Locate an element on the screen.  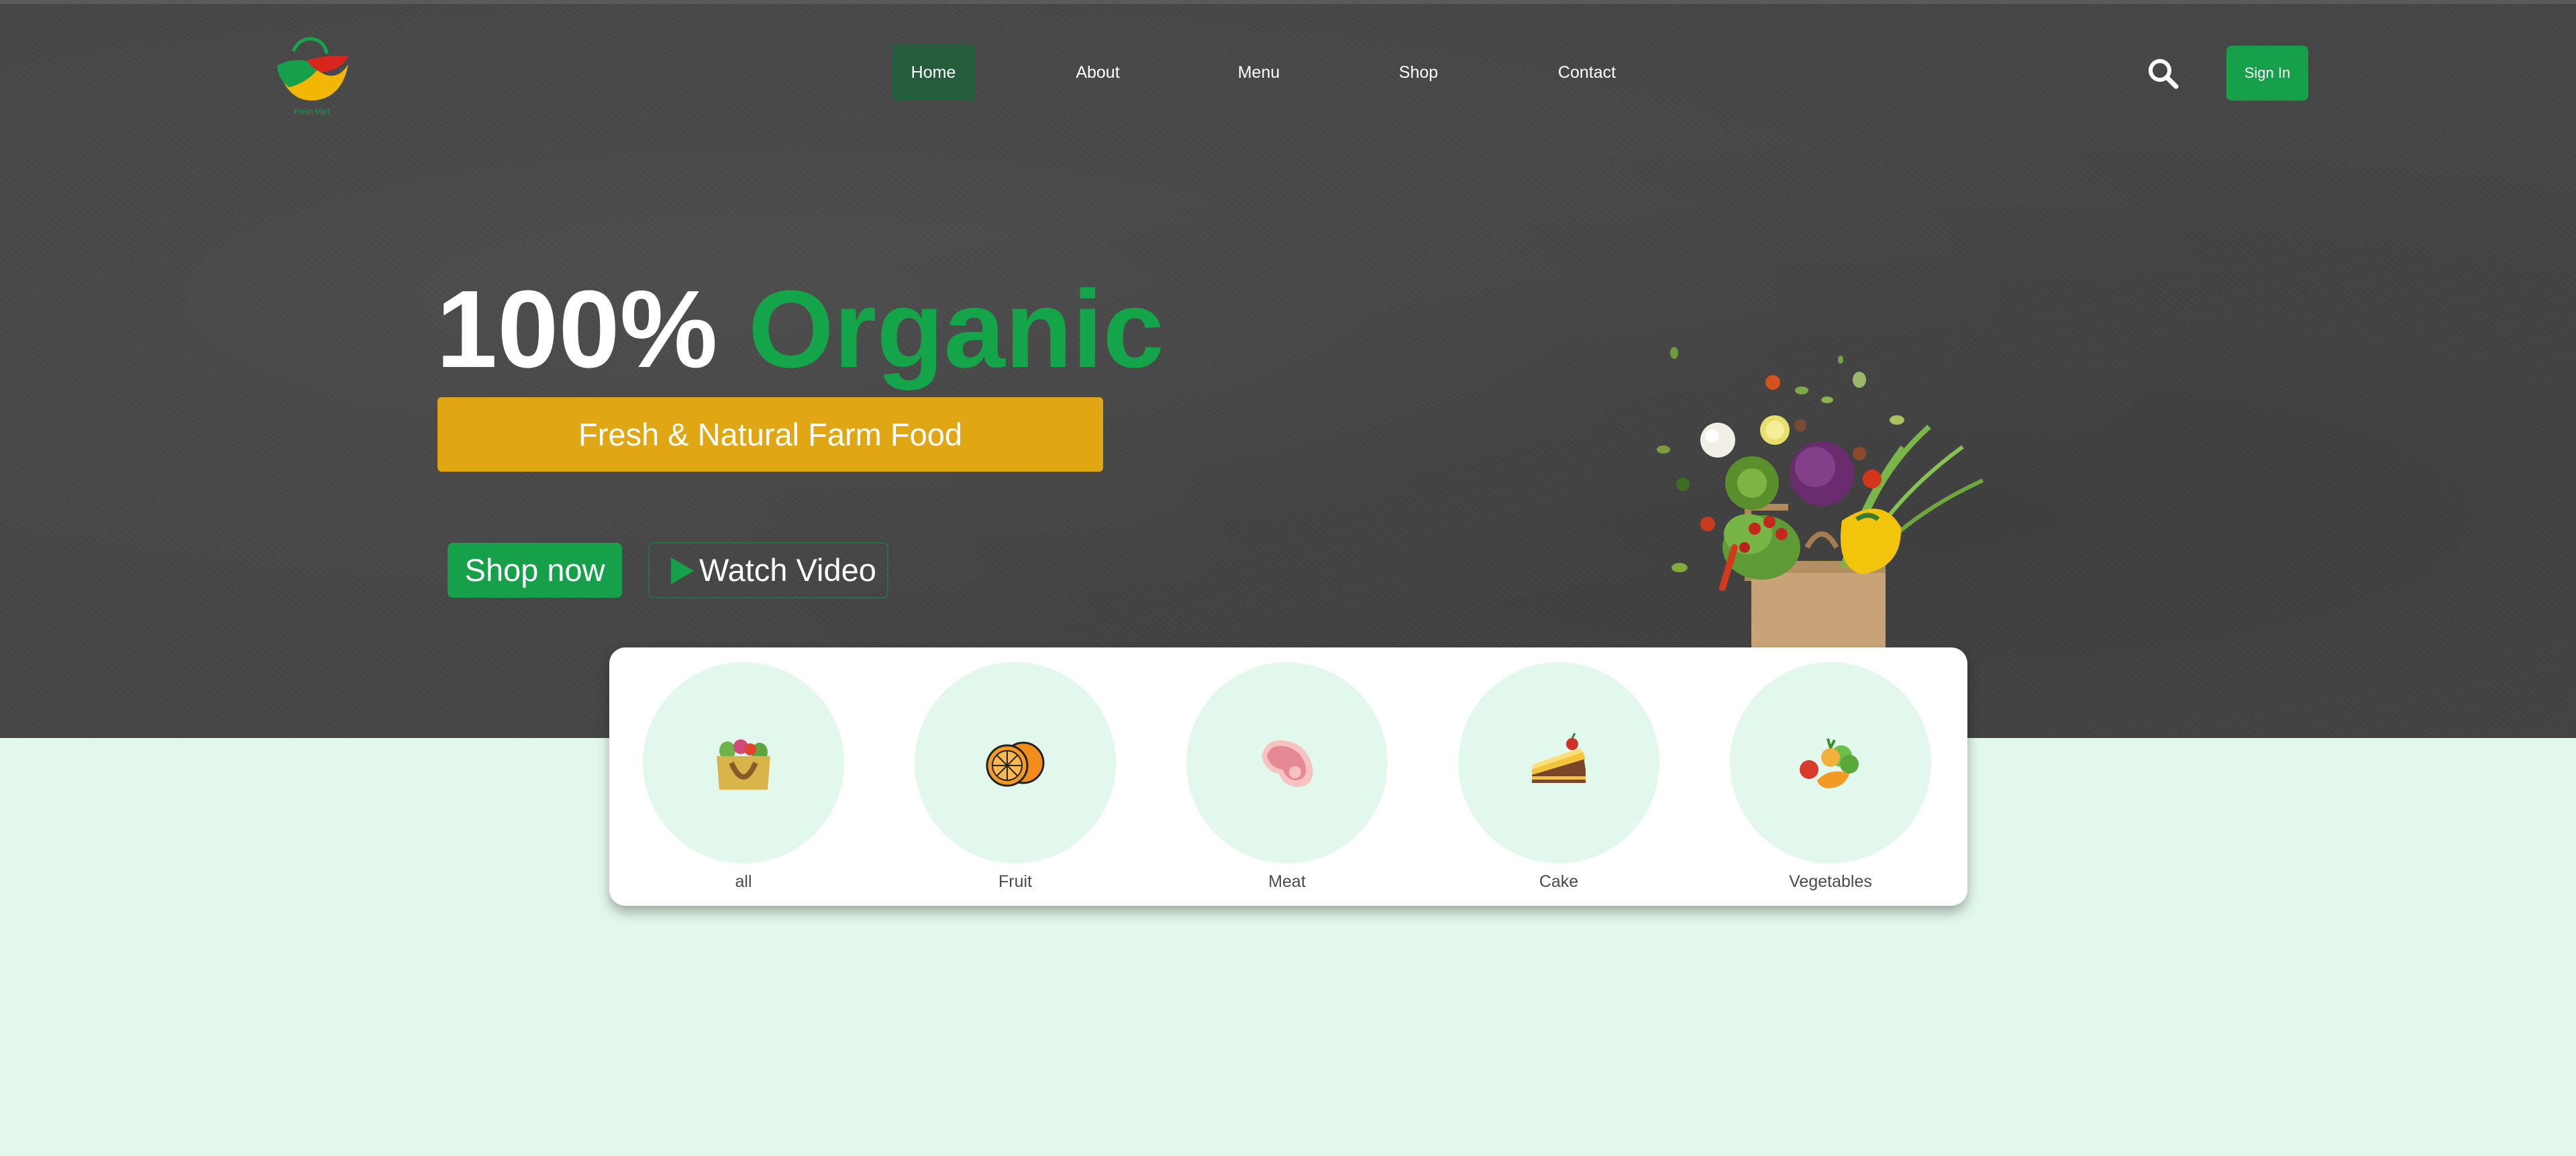
nav-item-shop: Shop is located at coordinates (1418, 72).